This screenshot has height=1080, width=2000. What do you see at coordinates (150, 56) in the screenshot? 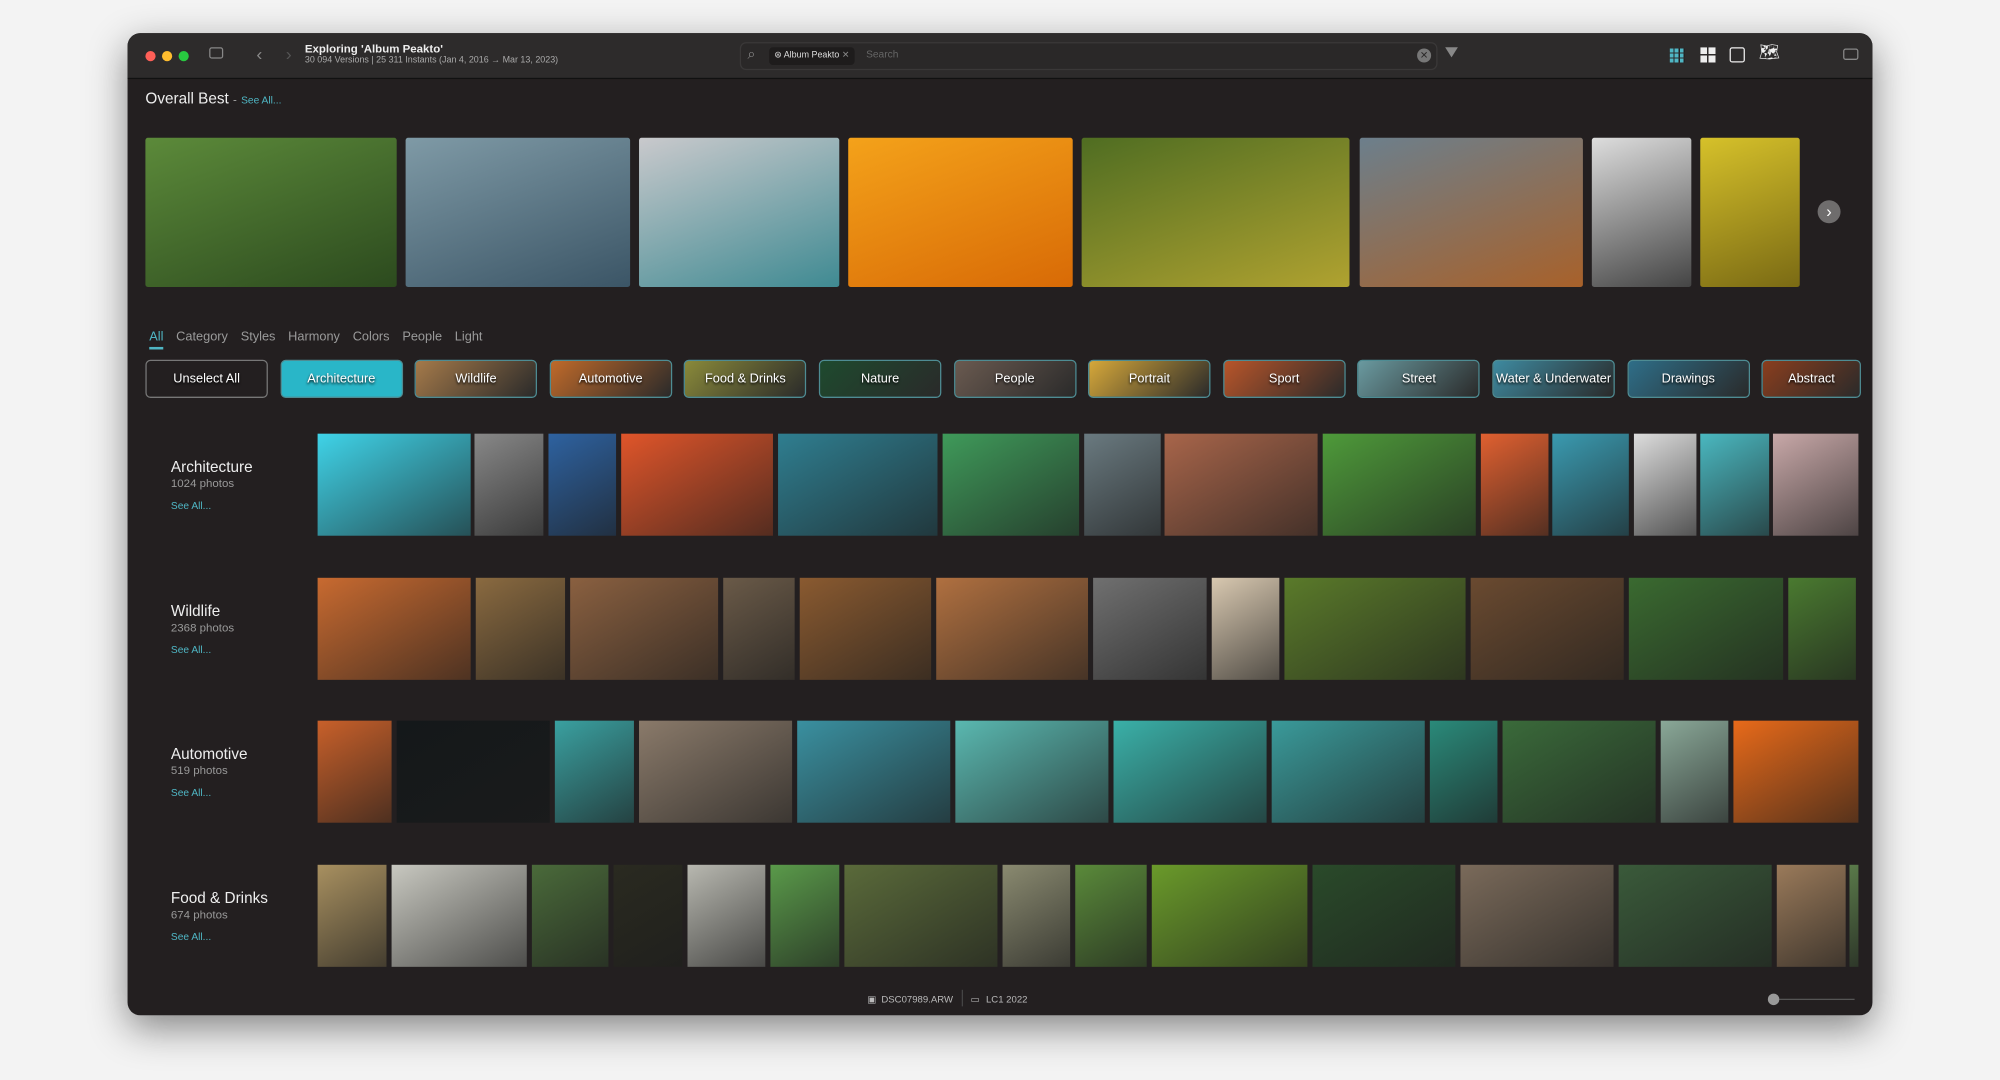
I see `close-button` at bounding box center [150, 56].